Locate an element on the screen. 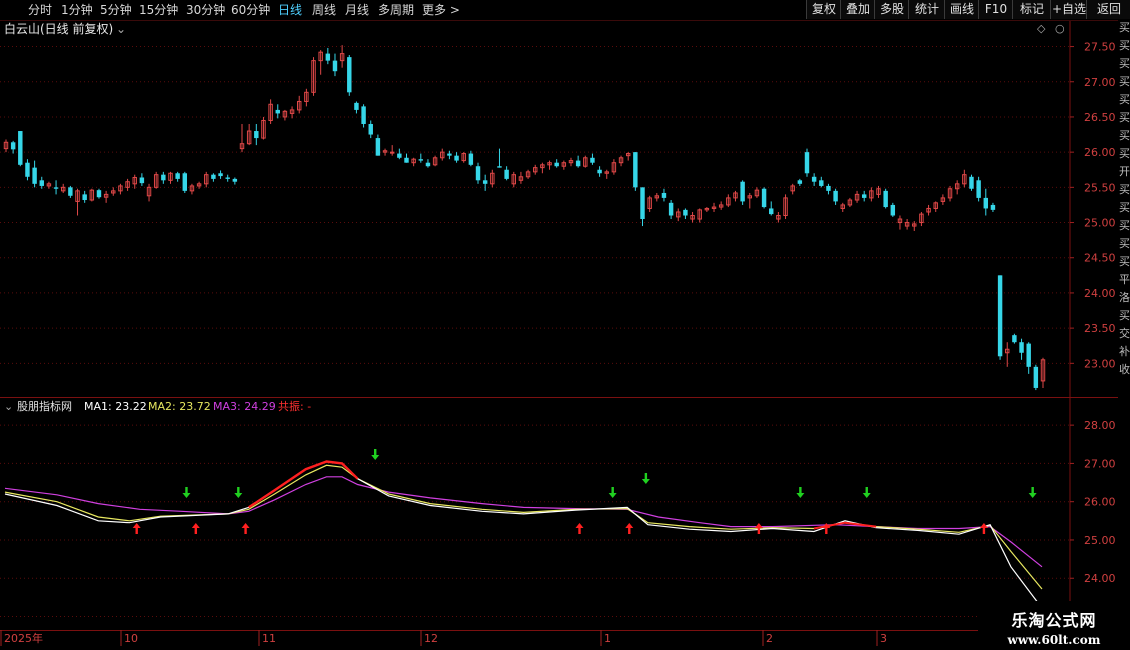  ma1-label: MA1: 23.22 is located at coordinates (115, 406).